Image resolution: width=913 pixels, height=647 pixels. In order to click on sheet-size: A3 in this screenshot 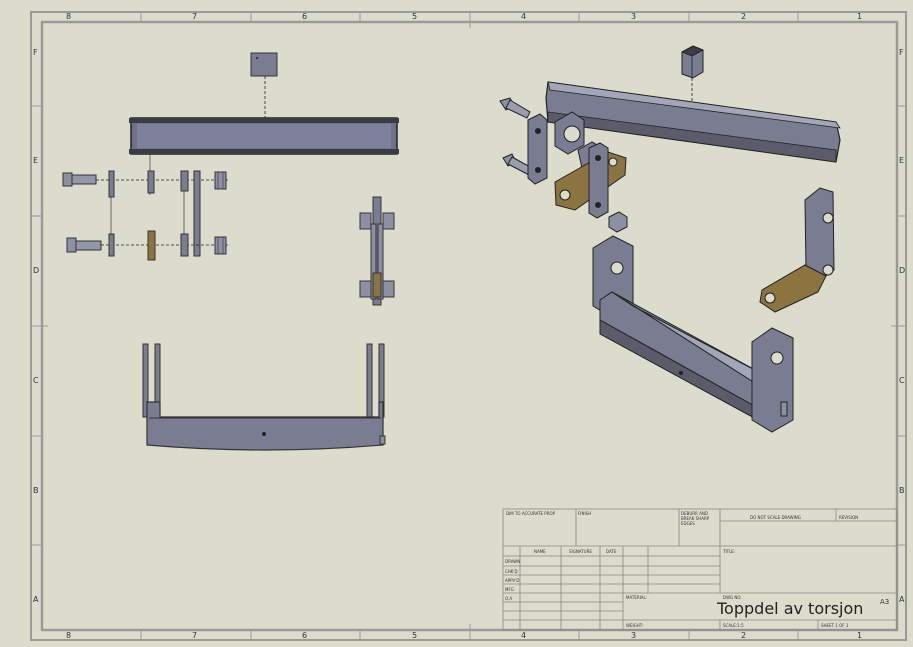, I will do `click(885, 602)`.